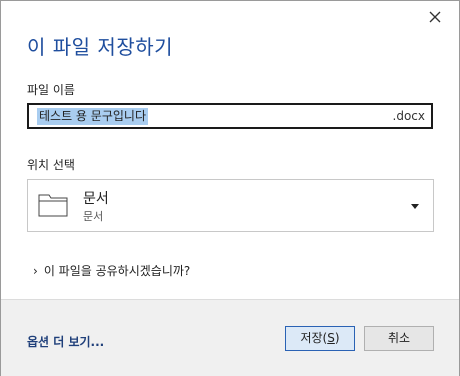 The width and height of the screenshot is (460, 376). What do you see at coordinates (117, 270) in the screenshot?
I see `share-label: 이 파일을 공유하시겠습니까?` at bounding box center [117, 270].